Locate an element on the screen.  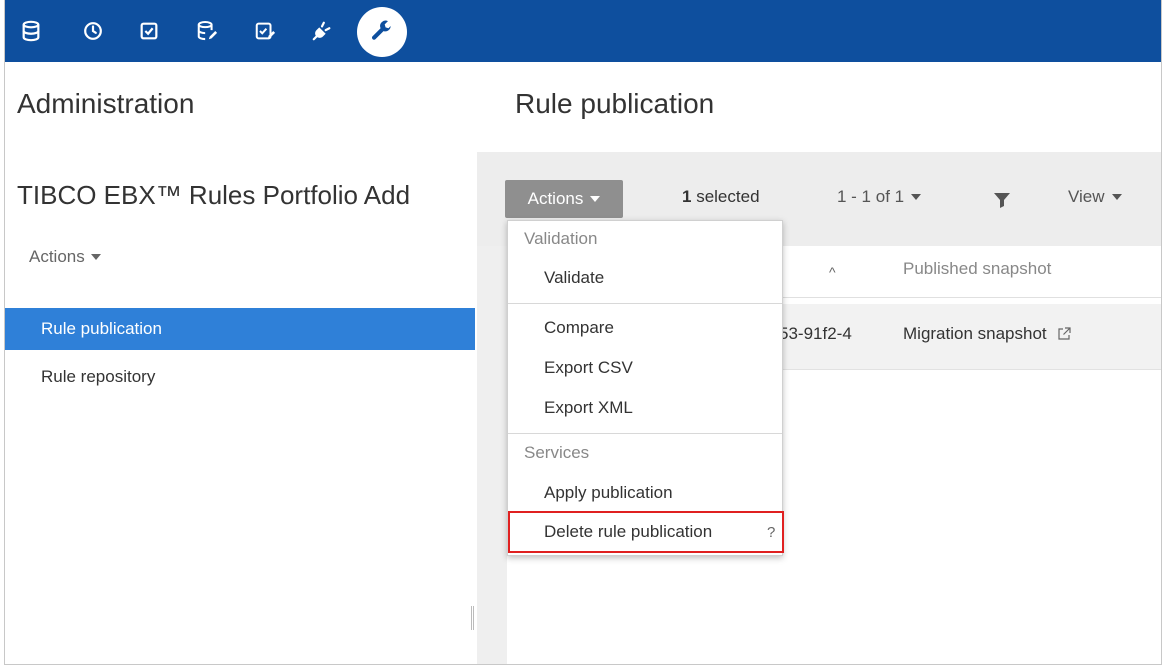
panel-resize-handle is located at coordinates (472, 618).